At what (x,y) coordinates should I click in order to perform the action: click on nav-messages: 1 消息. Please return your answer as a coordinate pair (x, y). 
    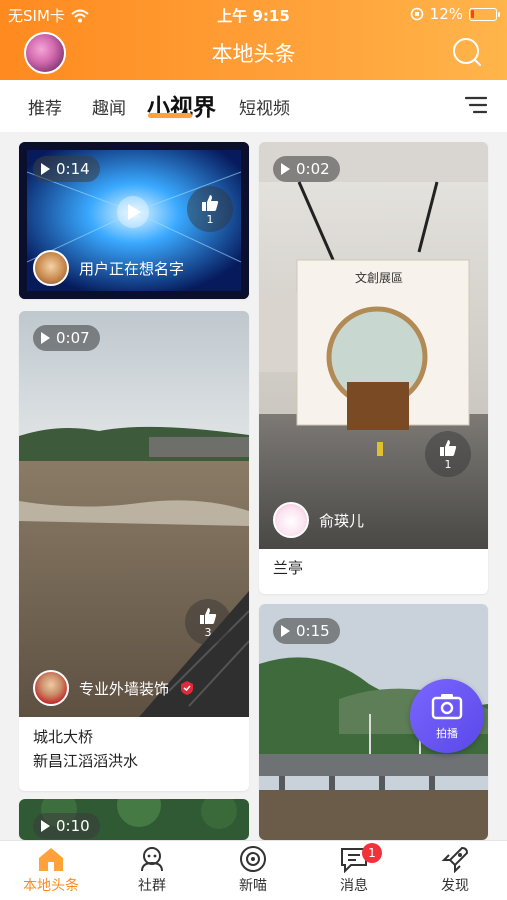
    Looking at the image, I should click on (354, 869).